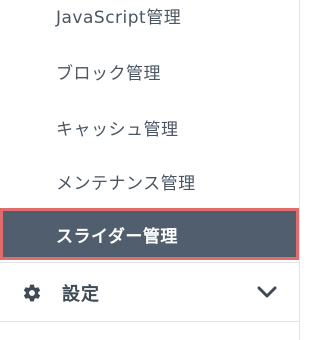 The width and height of the screenshot is (320, 340). I want to click on sidebar-item-label: メンテナンス管理, so click(126, 183).